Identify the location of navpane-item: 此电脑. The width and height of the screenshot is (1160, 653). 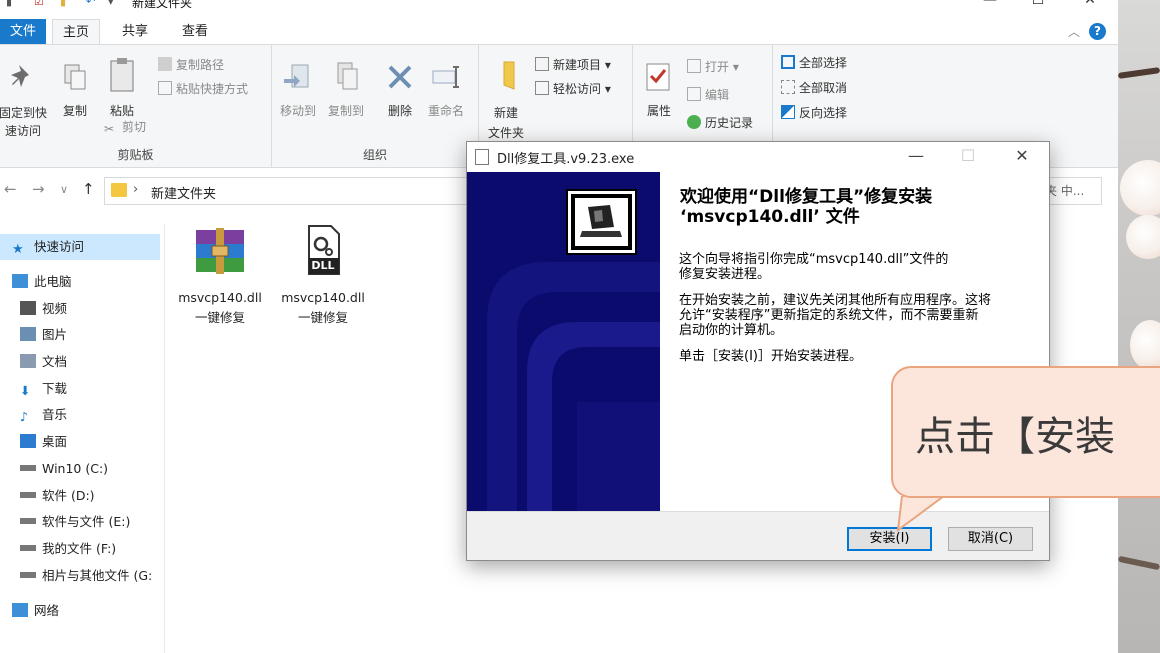
(80, 282).